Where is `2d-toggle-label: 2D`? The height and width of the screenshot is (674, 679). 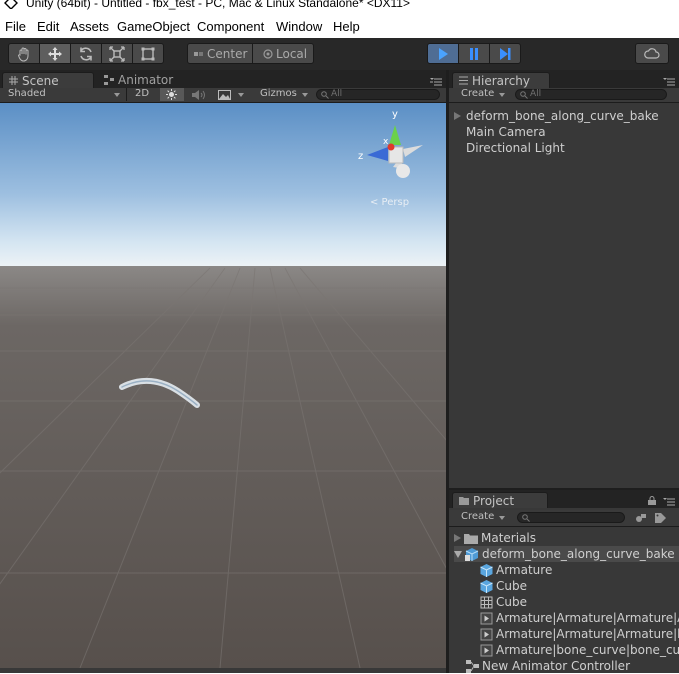
2d-toggle-label: 2D is located at coordinates (142, 93).